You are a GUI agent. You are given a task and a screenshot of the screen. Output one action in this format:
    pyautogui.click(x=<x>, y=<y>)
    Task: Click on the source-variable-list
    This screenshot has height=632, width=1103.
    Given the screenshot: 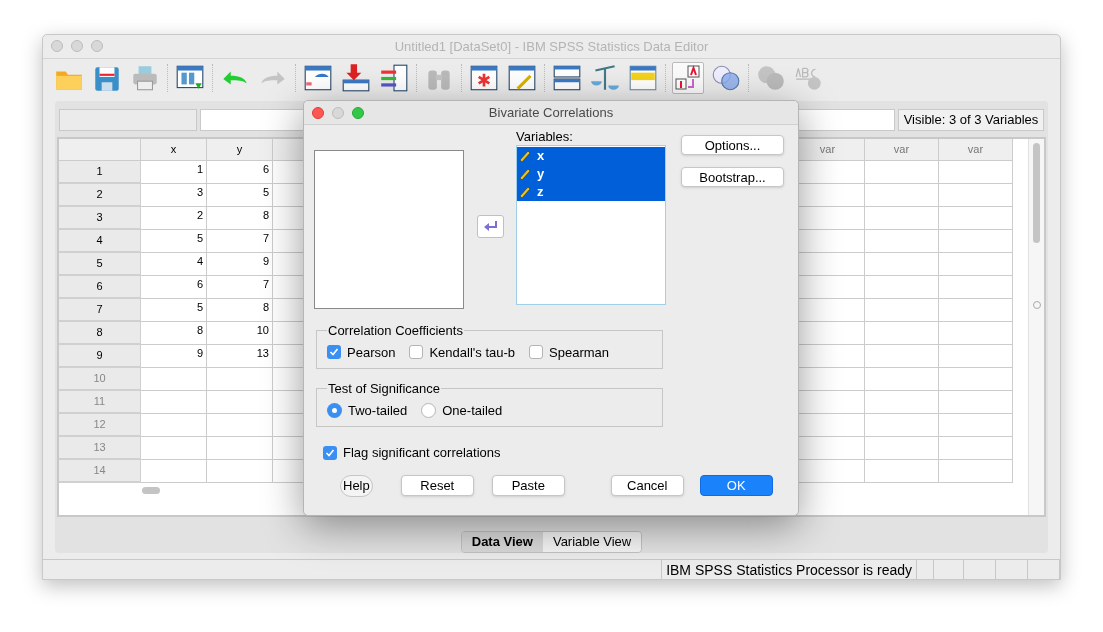 What is the action you would take?
    pyautogui.click(x=389, y=229)
    